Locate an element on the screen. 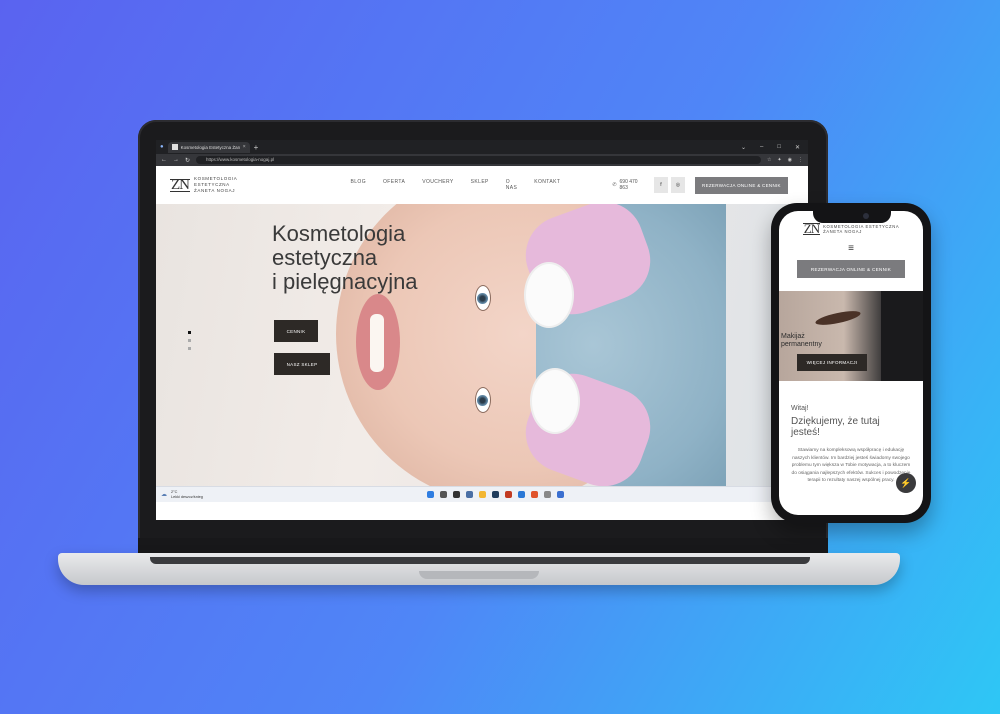 The width and height of the screenshot is (1000, 714). minimize-icon: – is located at coordinates (761, 147).